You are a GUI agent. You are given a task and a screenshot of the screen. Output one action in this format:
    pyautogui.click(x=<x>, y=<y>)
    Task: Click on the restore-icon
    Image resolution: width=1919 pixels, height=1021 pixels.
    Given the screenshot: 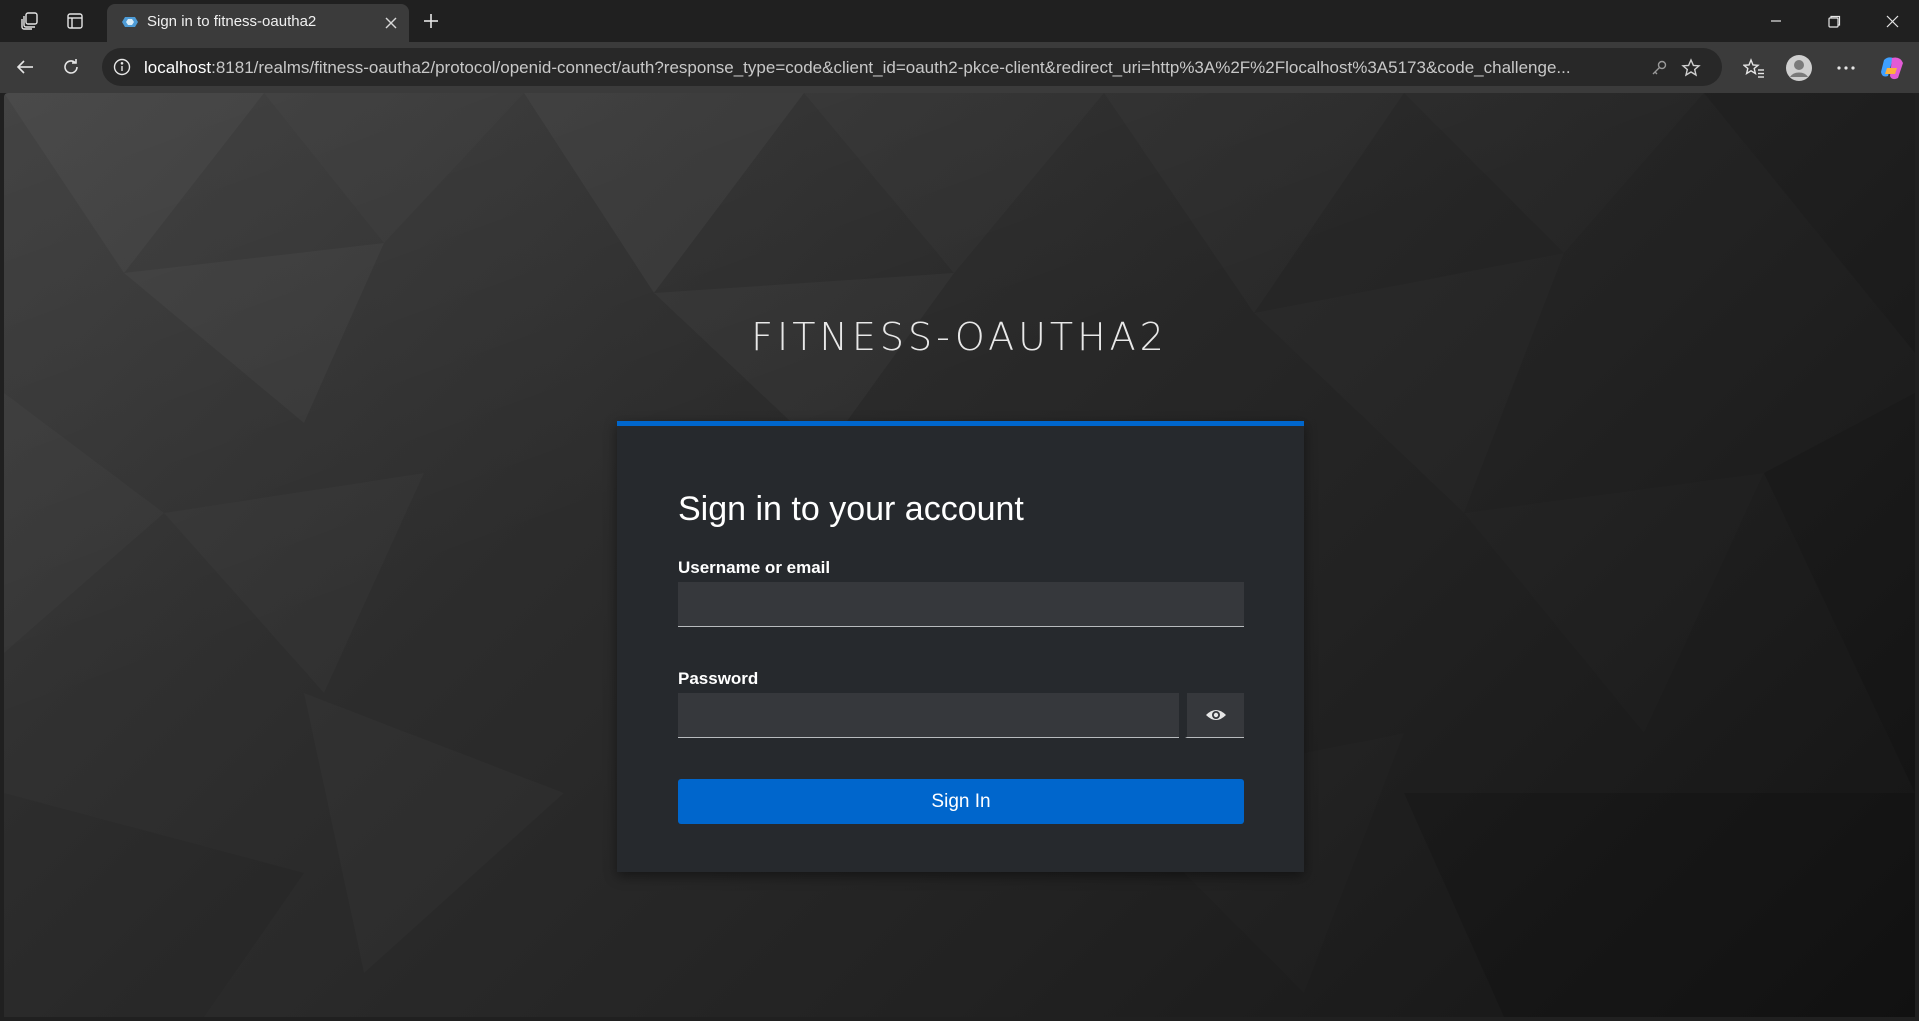 What is the action you would take?
    pyautogui.click(x=1833, y=21)
    